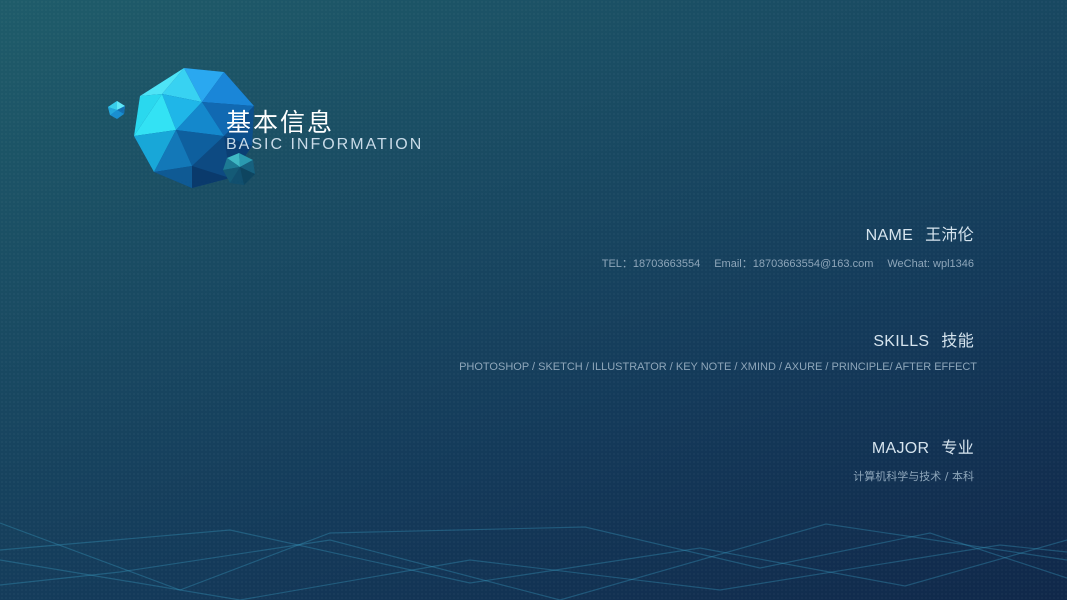 This screenshot has width=1067, height=600. I want to click on major-section: MAJOR 专业 计算机科学与技术 / 本科, so click(913, 459).